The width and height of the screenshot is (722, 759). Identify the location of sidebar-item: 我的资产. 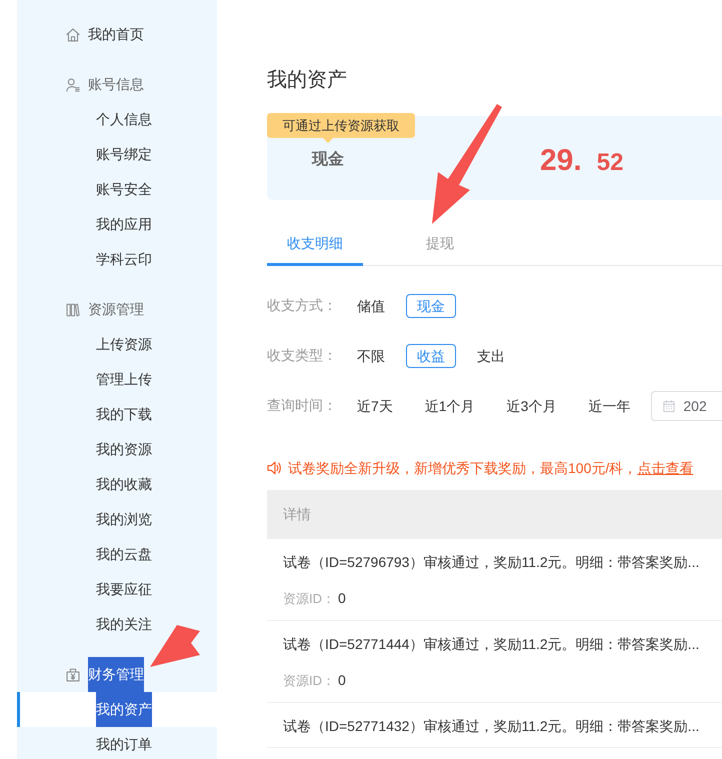
(117, 709).